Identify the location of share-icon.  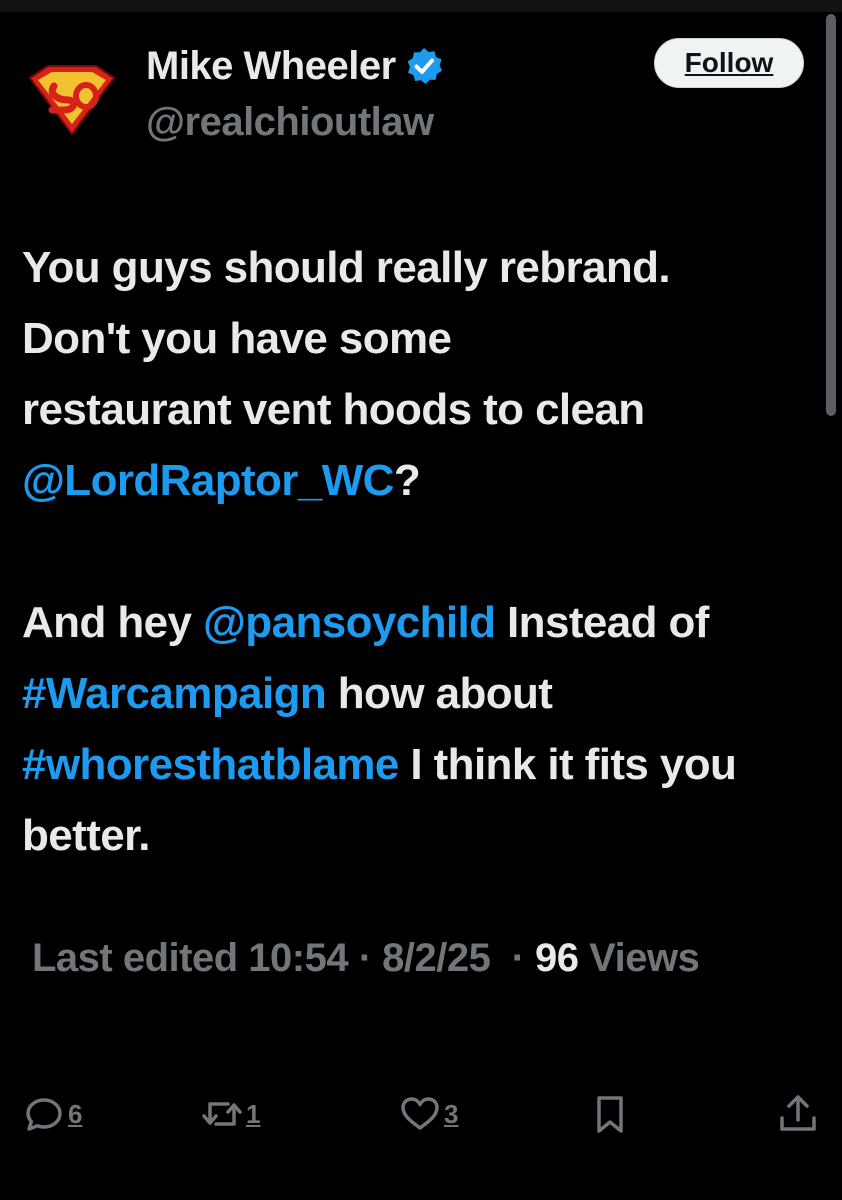
(798, 1113).